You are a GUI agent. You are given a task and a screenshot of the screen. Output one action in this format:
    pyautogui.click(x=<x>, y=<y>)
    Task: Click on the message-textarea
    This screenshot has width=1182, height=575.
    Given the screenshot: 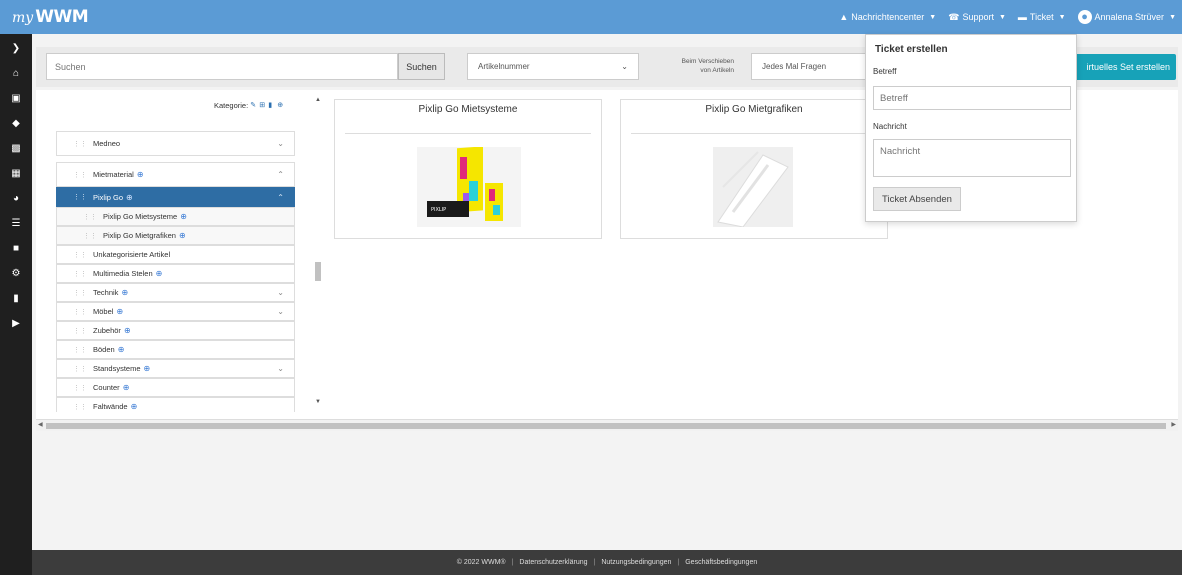 What is the action you would take?
    pyautogui.click(x=972, y=158)
    